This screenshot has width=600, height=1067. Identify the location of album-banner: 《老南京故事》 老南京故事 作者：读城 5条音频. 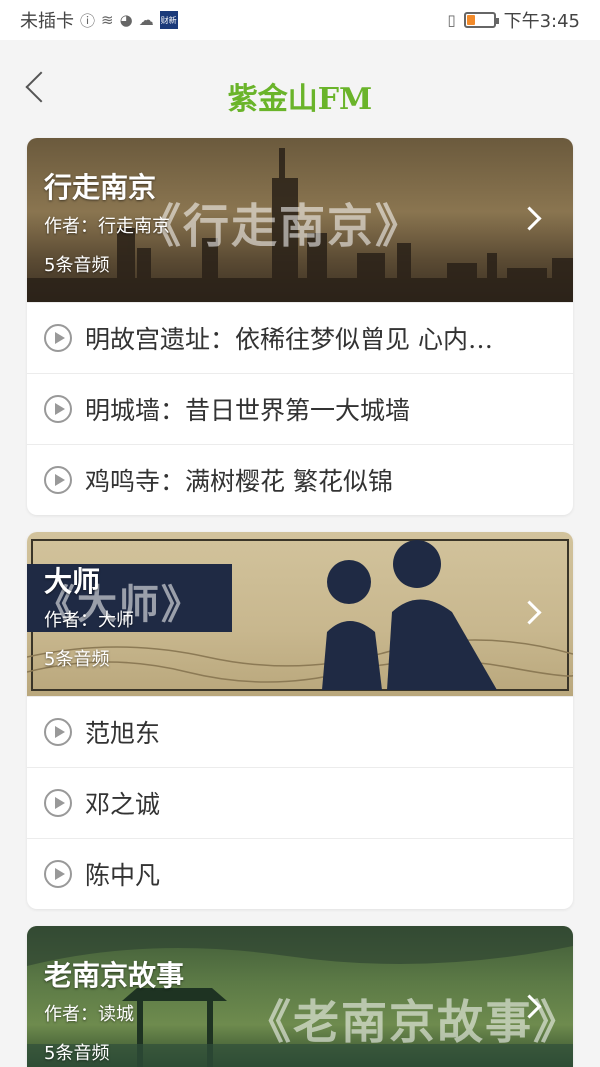
(300, 996).